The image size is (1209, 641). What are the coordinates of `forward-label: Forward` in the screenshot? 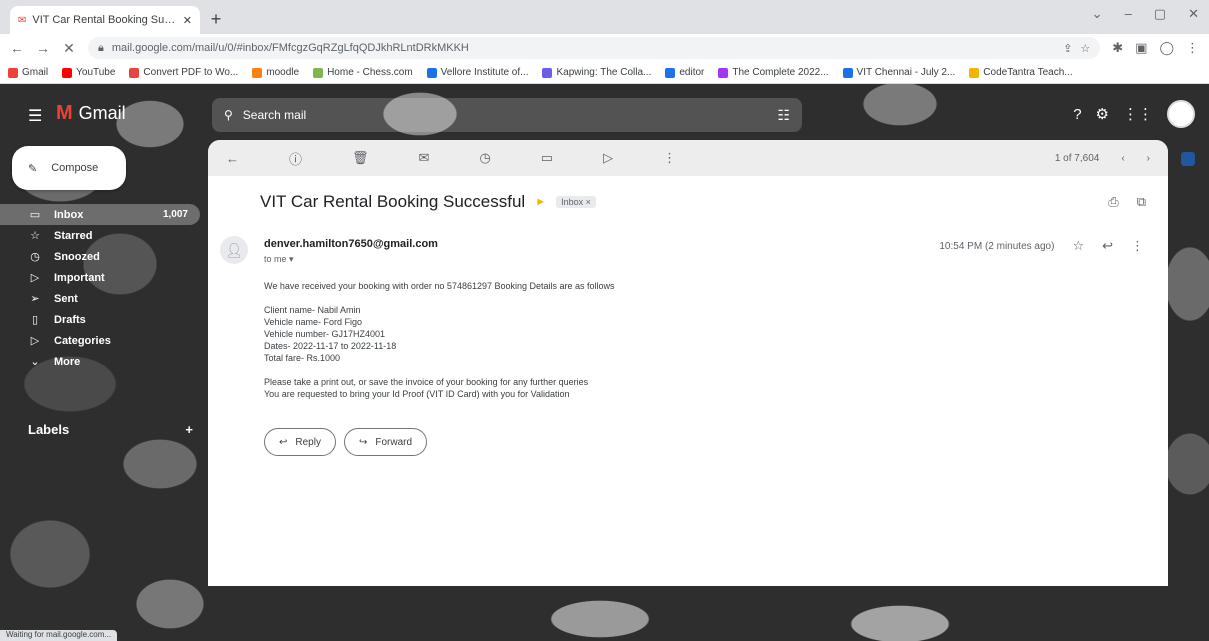 It's located at (394, 442).